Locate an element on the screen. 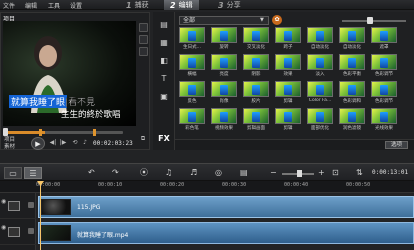 This screenshot has height=250, width=414. menu-edit: 编辑 is located at coordinates (31, 5).